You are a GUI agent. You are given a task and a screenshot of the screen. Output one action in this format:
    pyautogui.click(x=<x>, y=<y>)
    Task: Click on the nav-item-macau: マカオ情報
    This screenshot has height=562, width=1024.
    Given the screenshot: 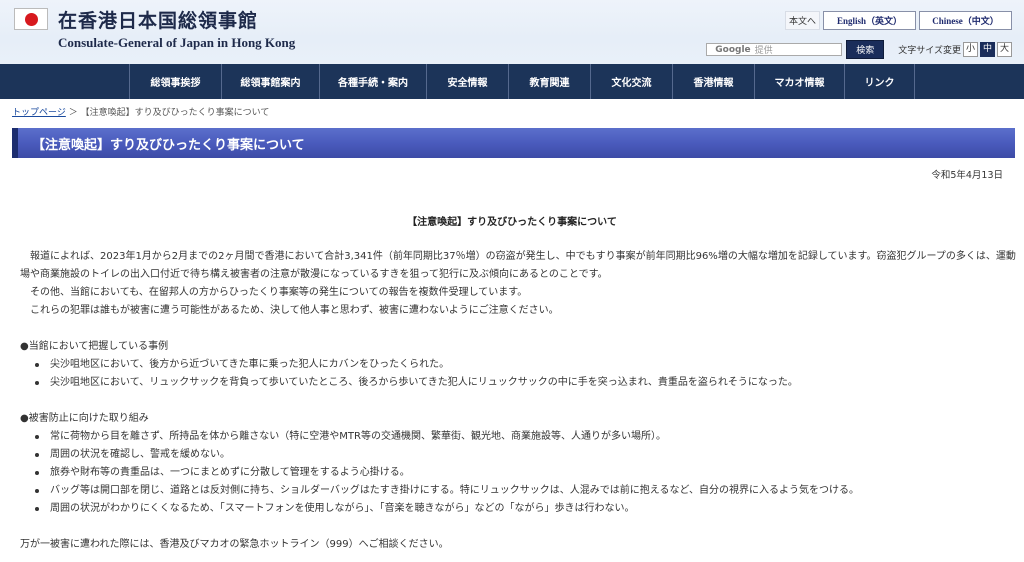 What is the action you would take?
    pyautogui.click(x=800, y=81)
    